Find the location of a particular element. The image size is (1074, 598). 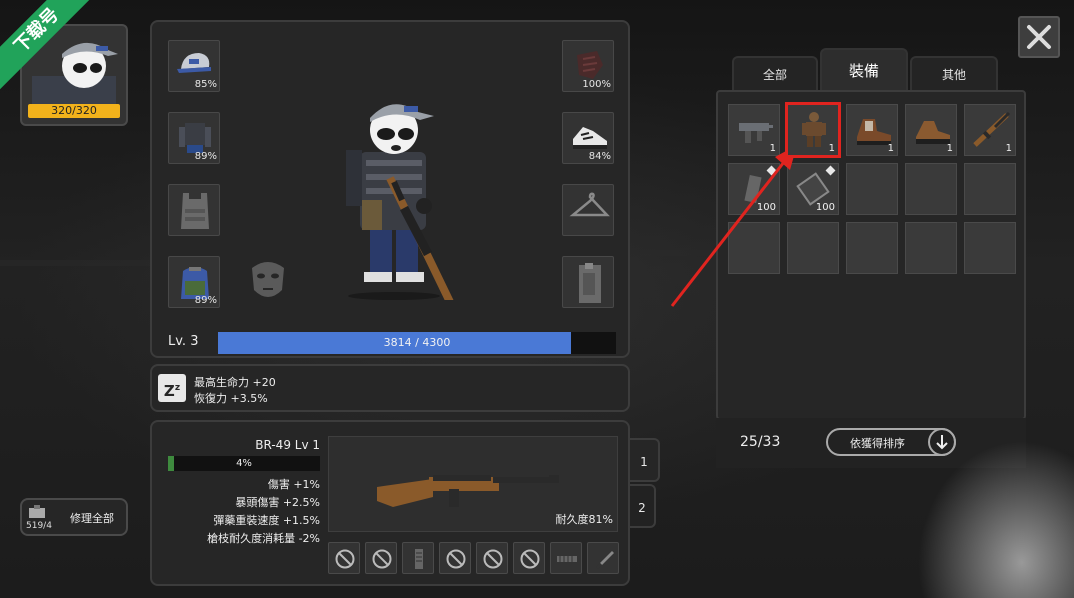

weapon-tab-label: 1 is located at coordinates (644, 462).